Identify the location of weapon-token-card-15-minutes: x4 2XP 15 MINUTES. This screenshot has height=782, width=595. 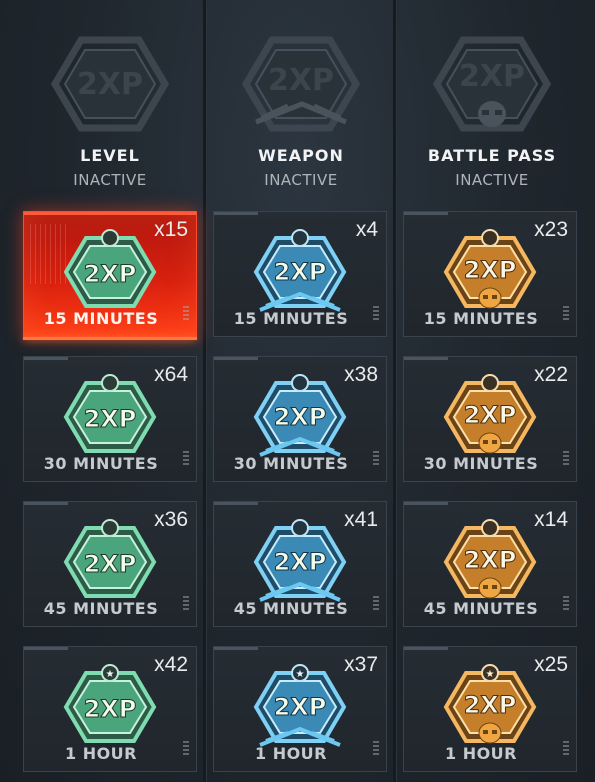
(300, 274).